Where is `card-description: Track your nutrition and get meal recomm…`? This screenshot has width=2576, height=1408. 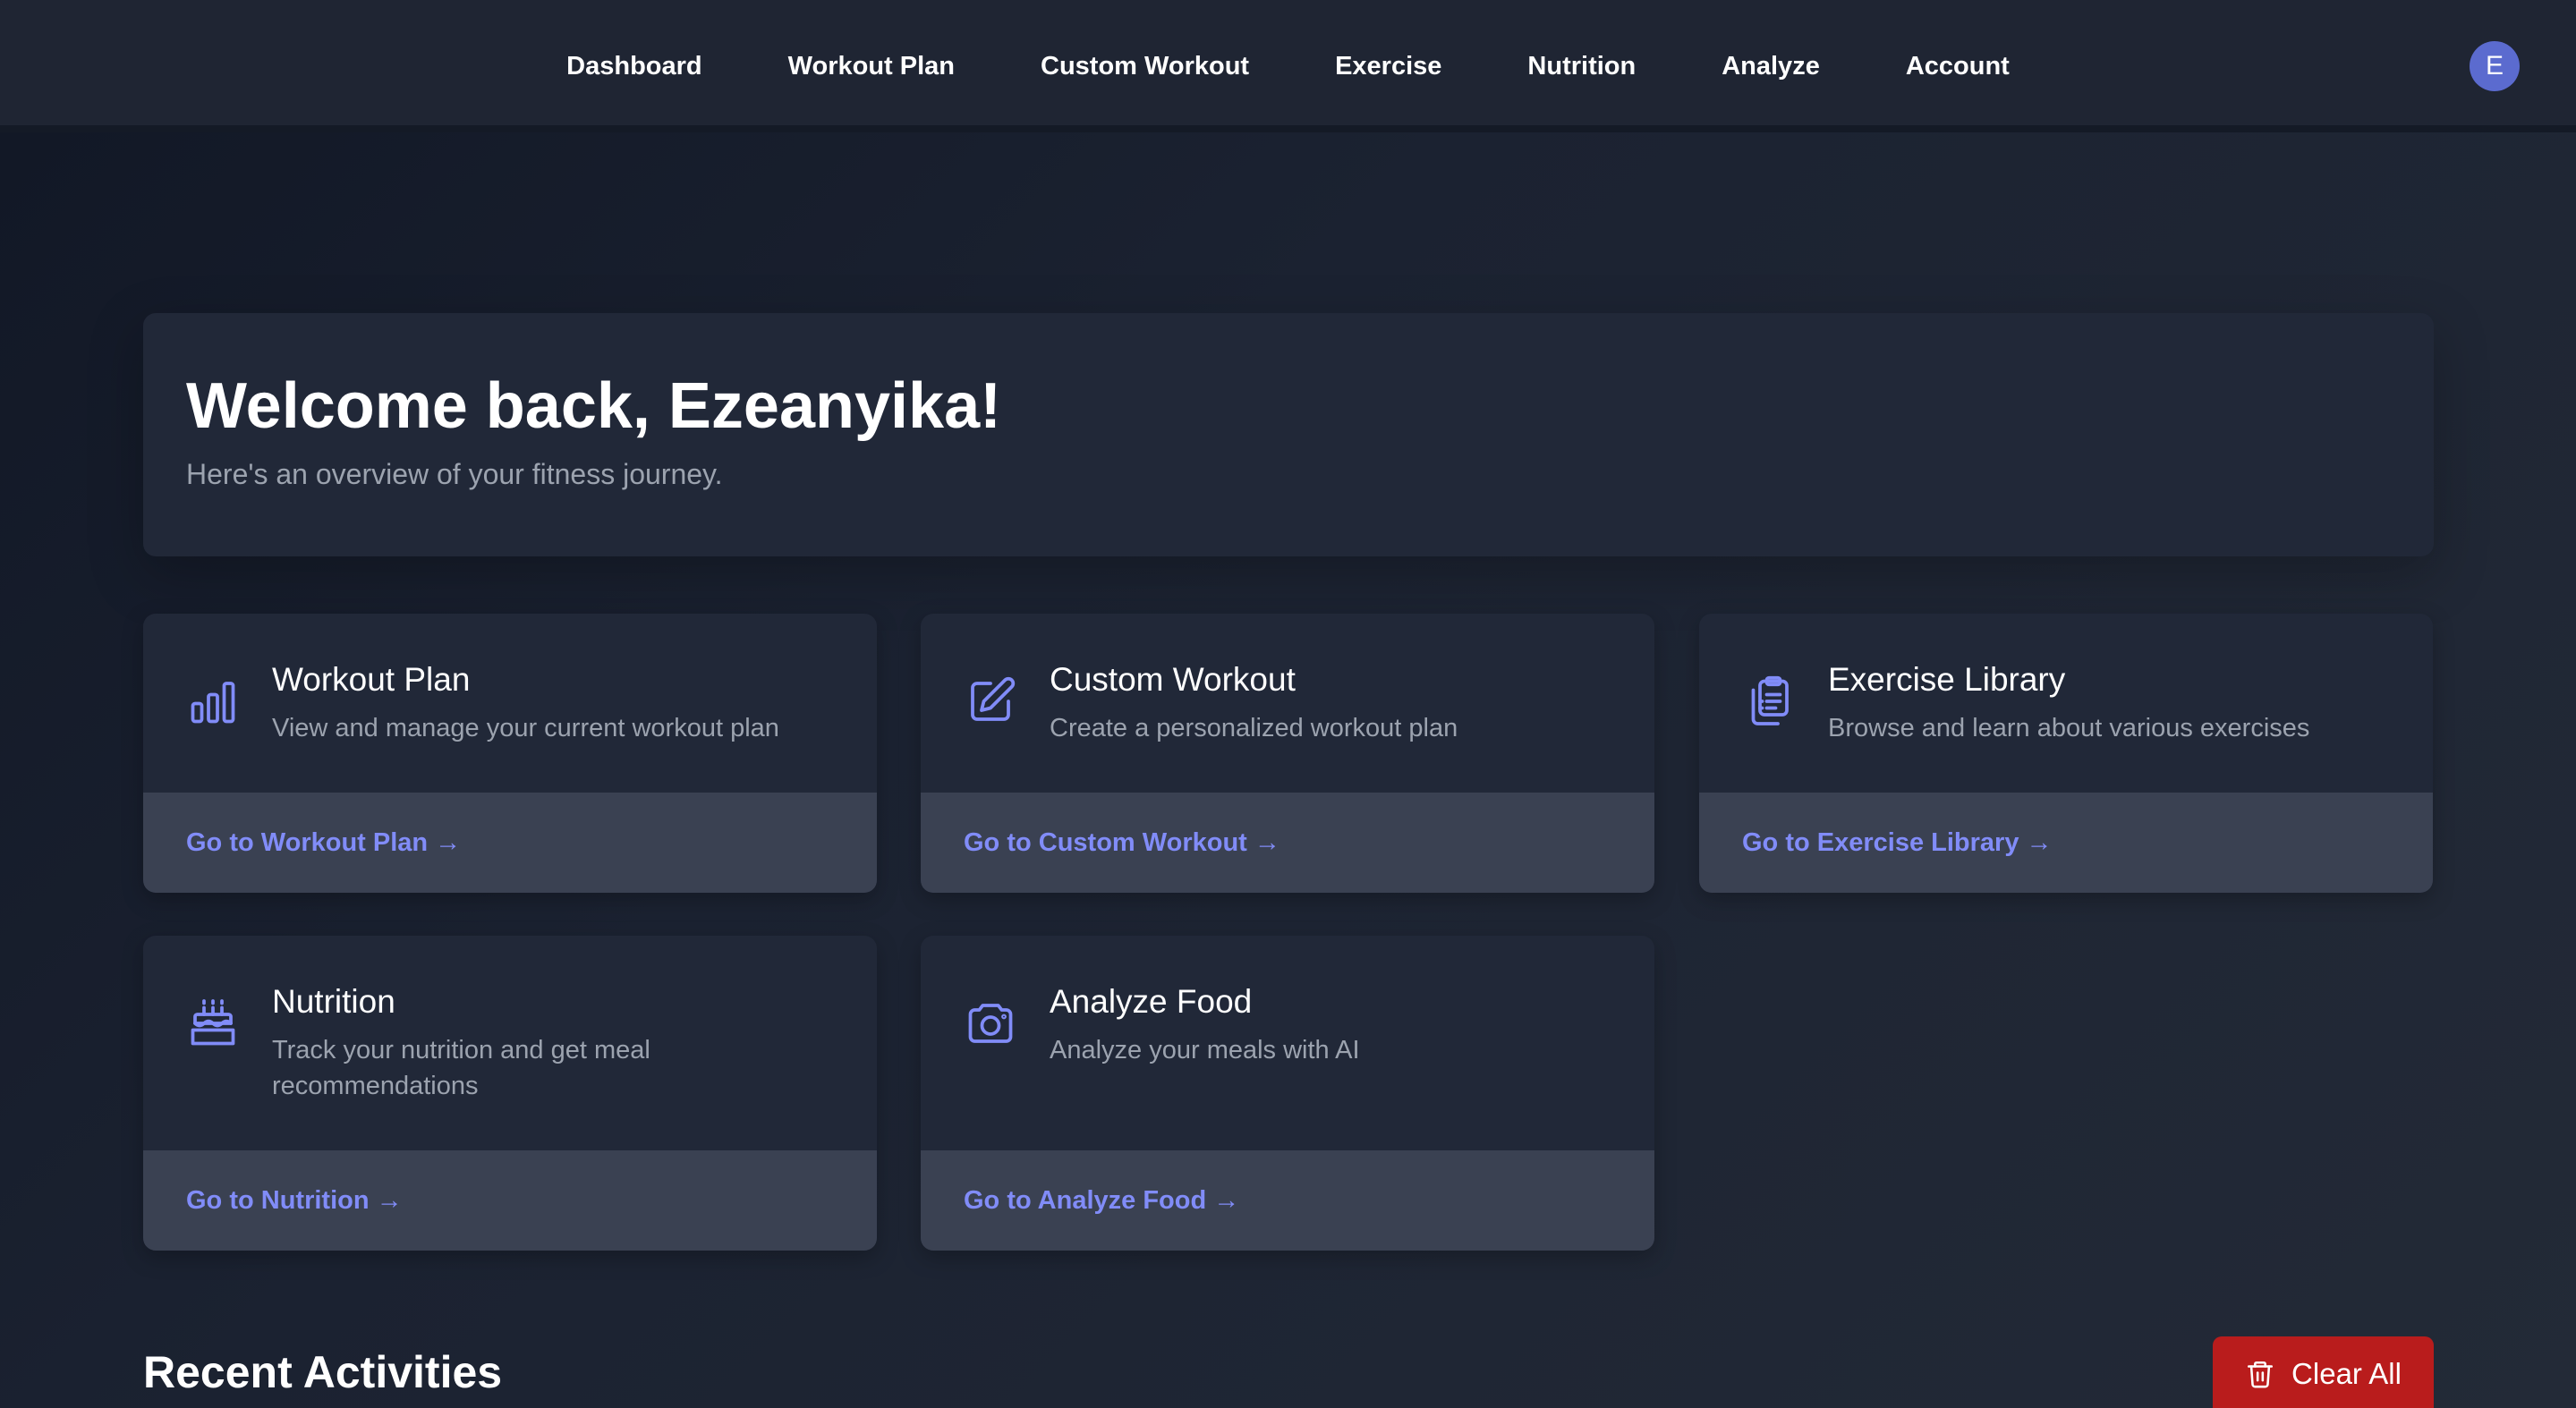 card-description: Track your nutrition and get meal recomm… is located at coordinates (461, 1068).